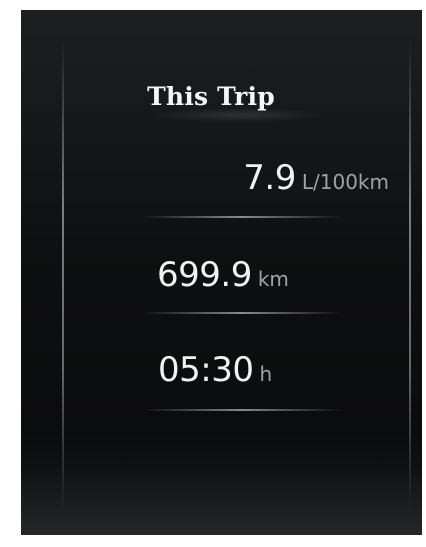  Describe the element at coordinates (204, 275) in the screenshot. I see `distance-value: 699.9` at that location.